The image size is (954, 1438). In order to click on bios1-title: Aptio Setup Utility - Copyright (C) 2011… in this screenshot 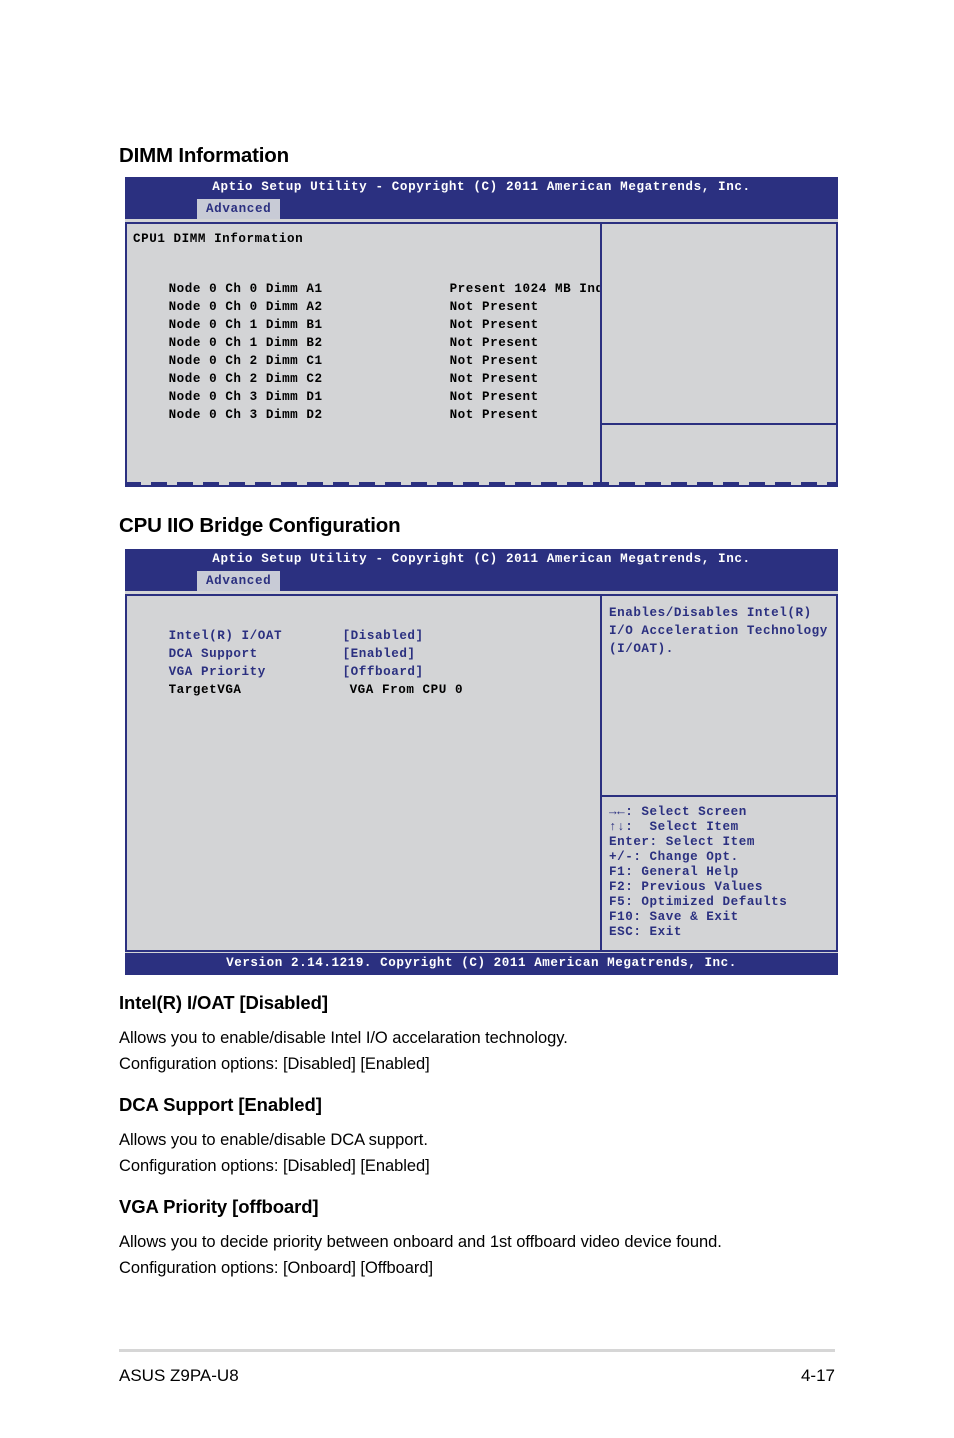, I will do `click(481, 187)`.